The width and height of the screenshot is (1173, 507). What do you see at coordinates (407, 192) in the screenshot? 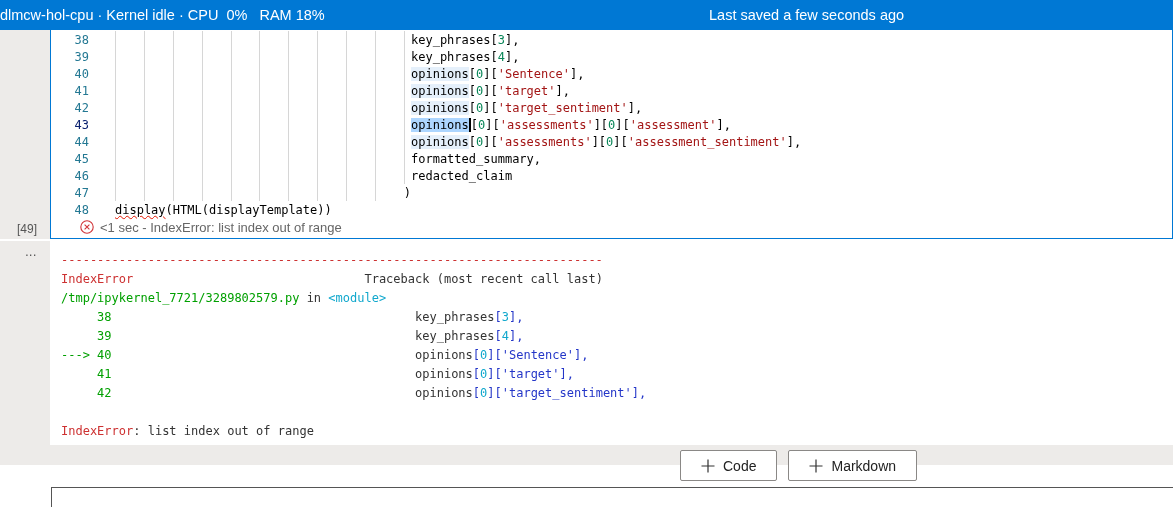
I see `code-line: )` at bounding box center [407, 192].